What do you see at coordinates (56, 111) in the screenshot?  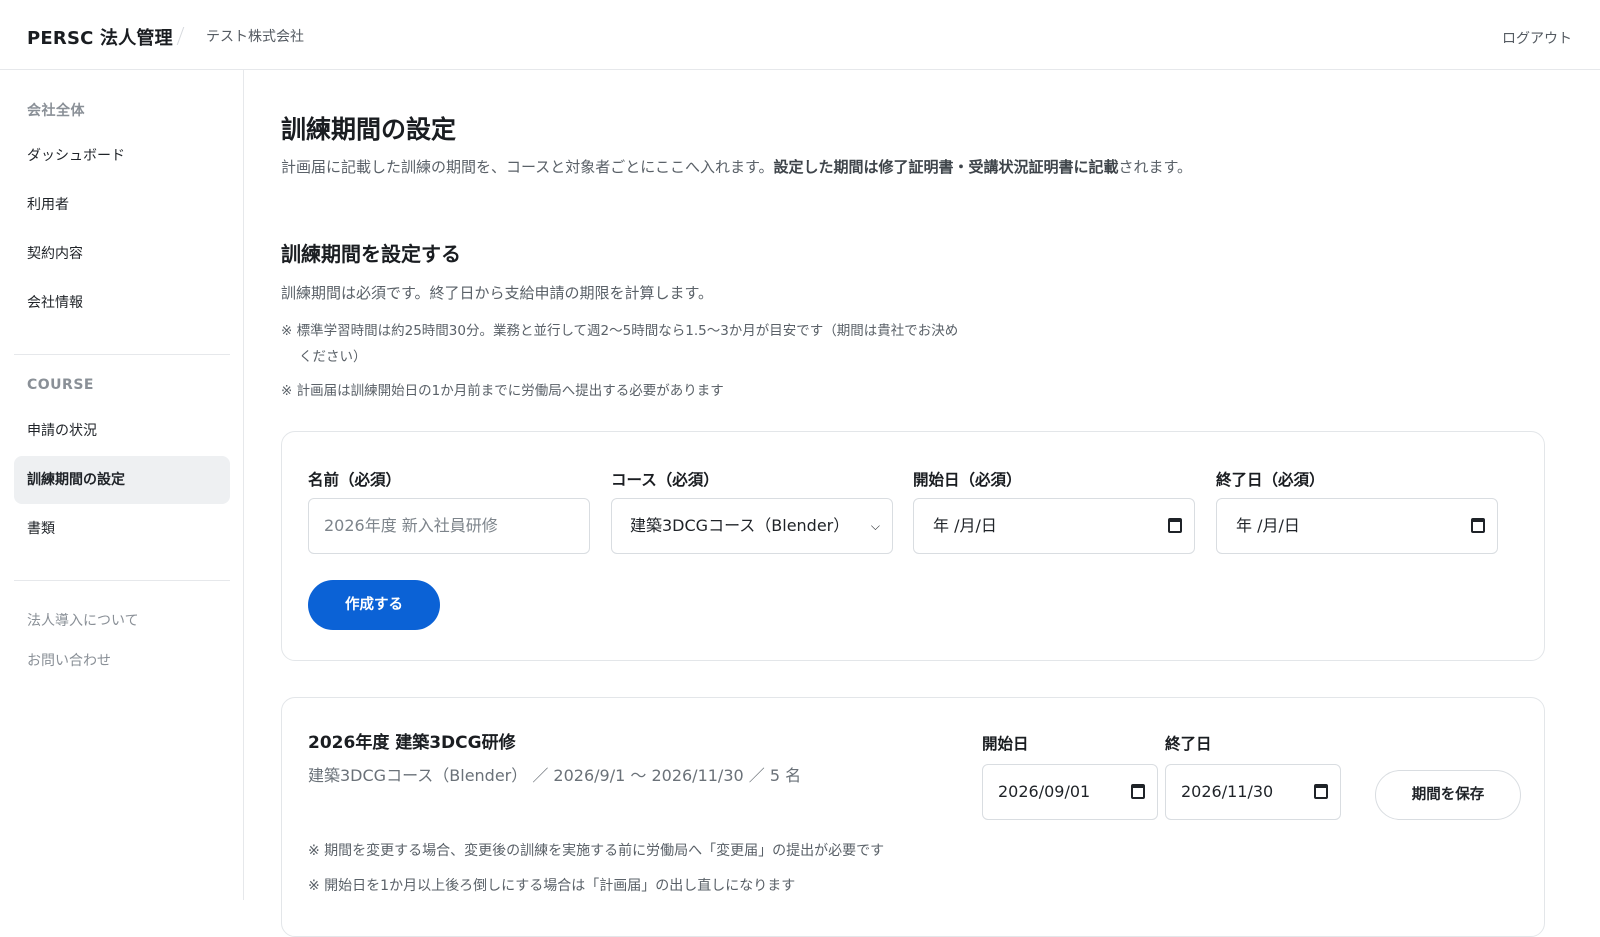 I see `sidebar-section-company: 会社全体` at bounding box center [56, 111].